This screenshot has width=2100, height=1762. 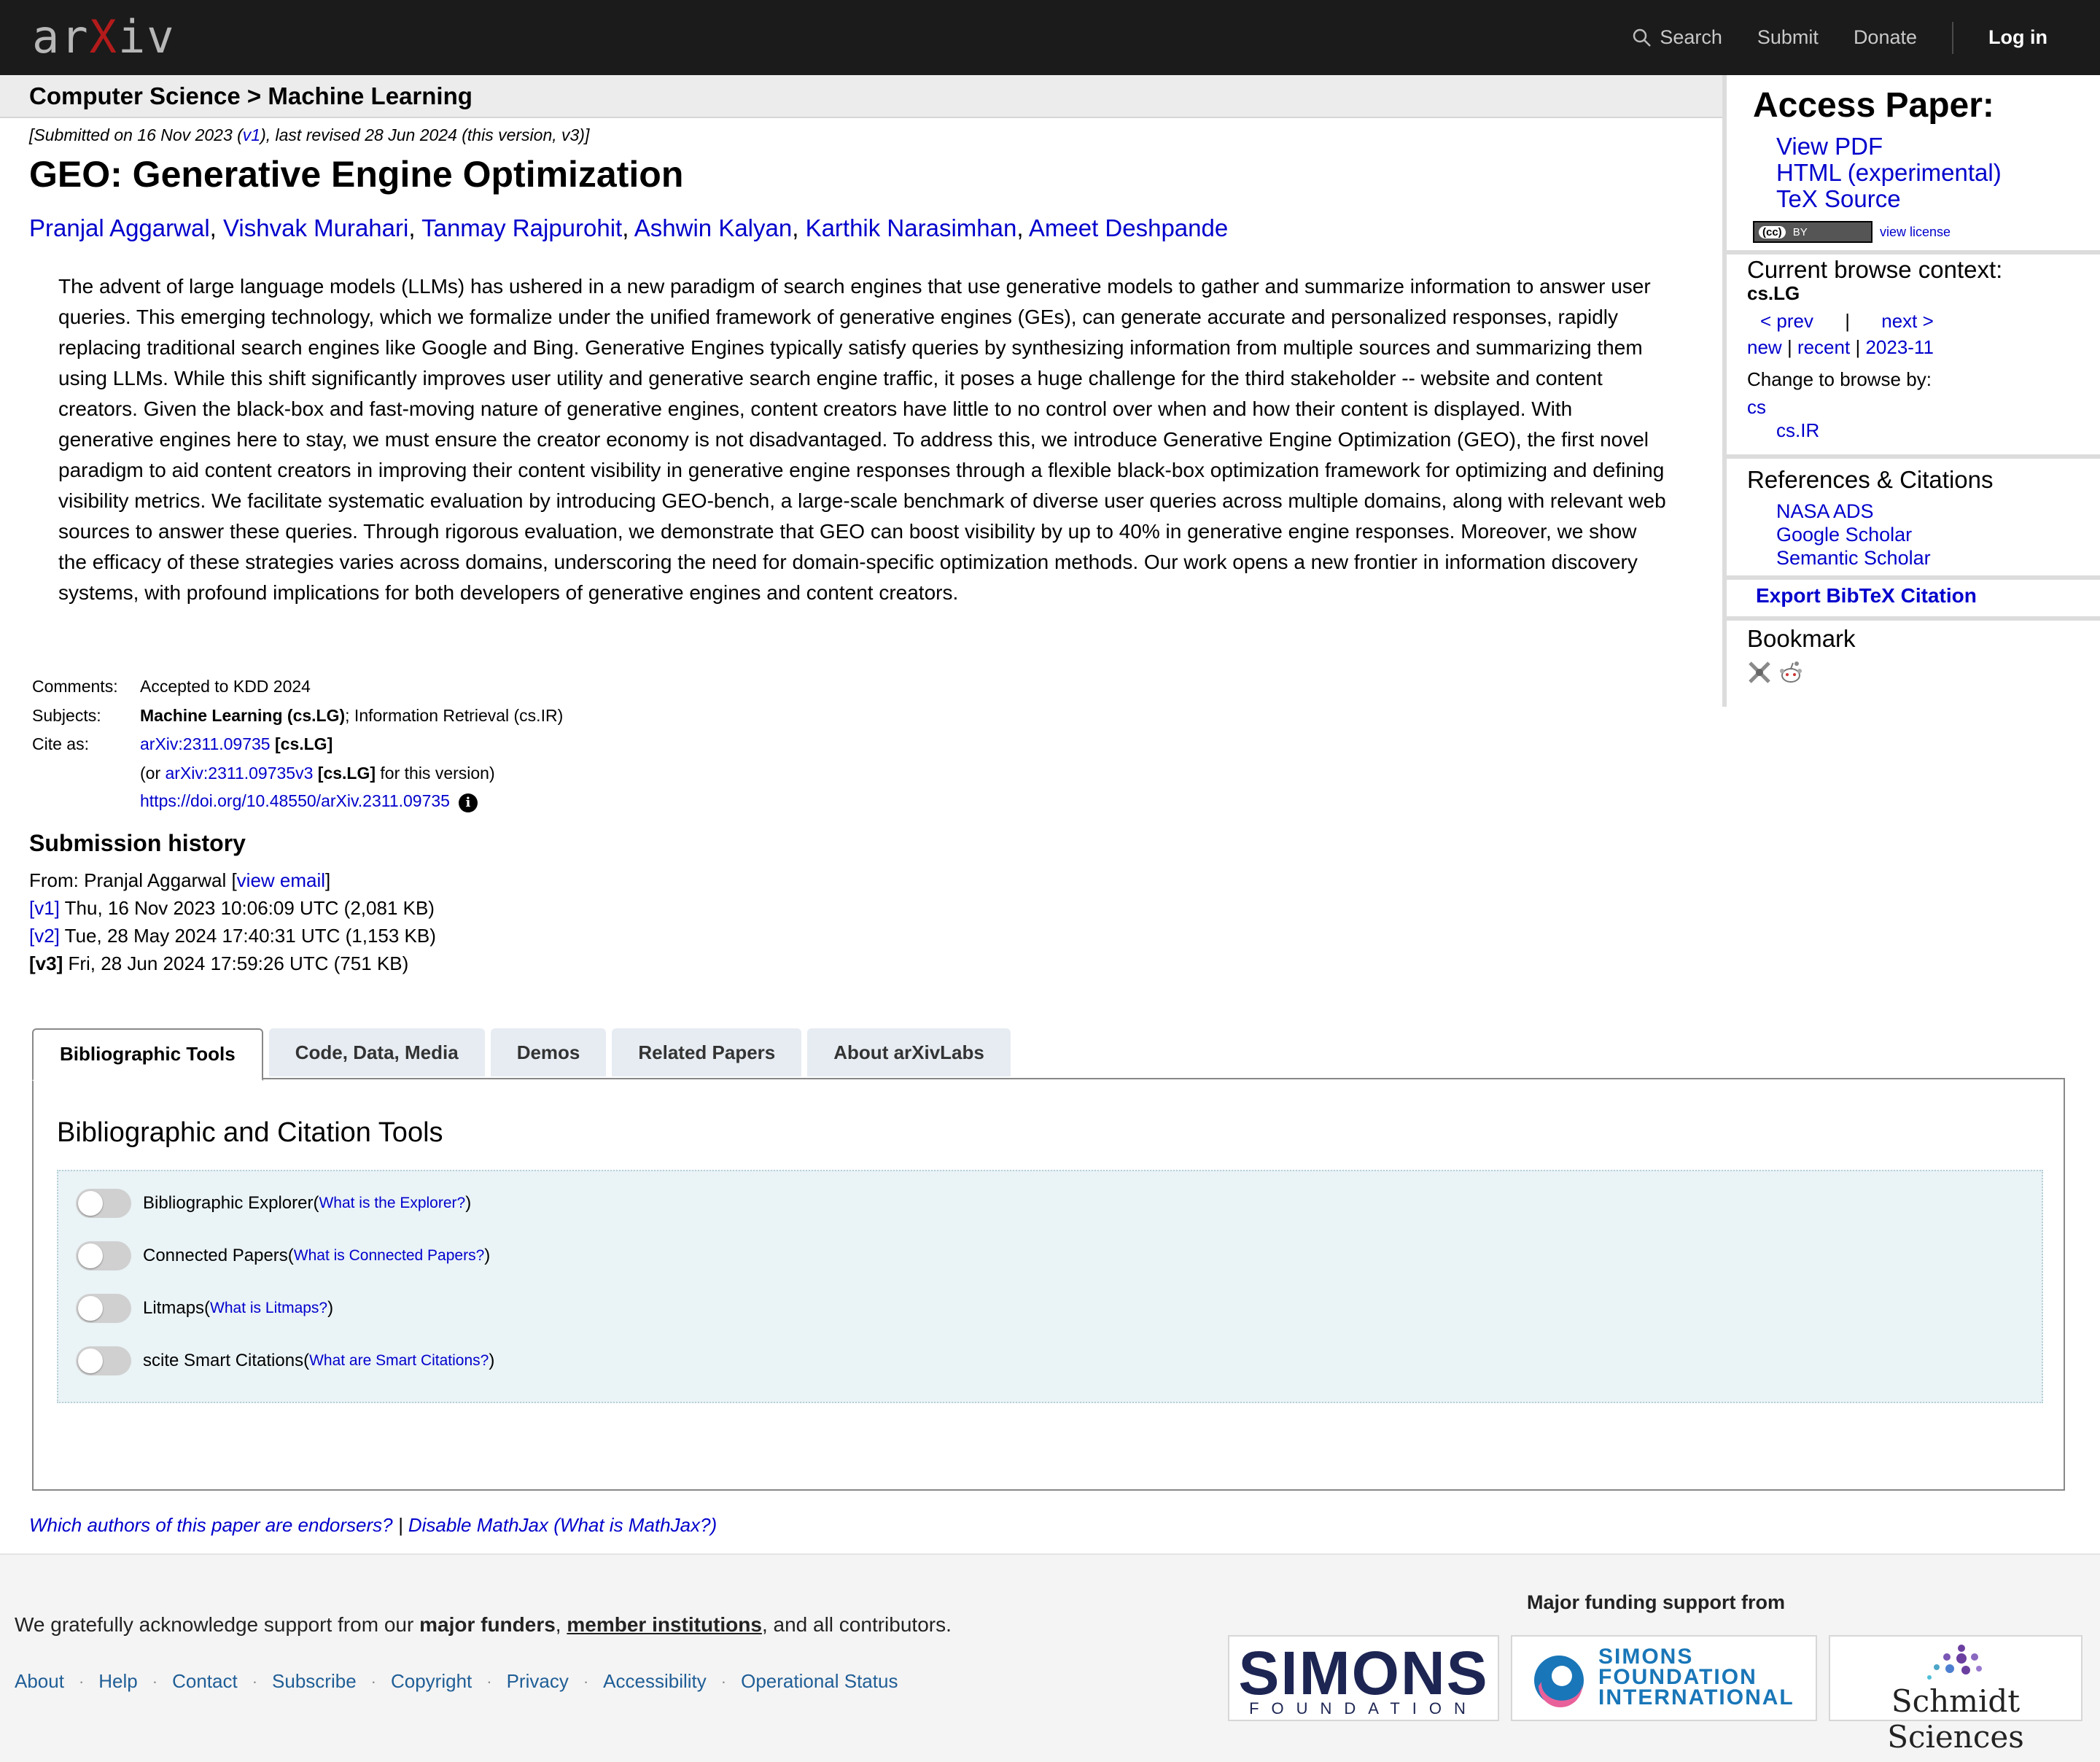 I want to click on ack-text-end: , and all contributors., so click(x=856, y=1624).